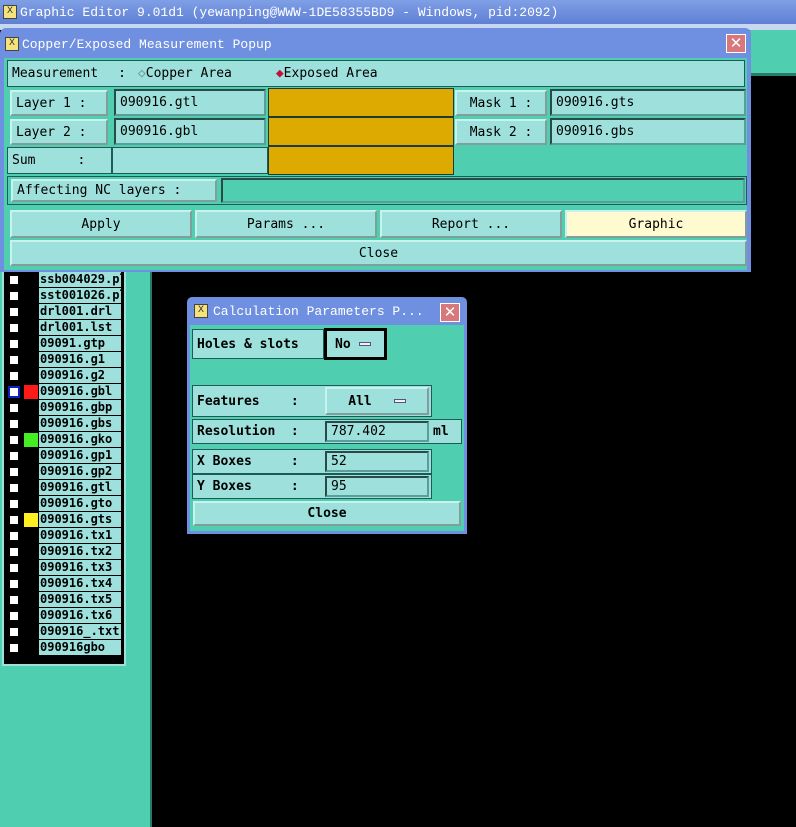 The image size is (796, 827). Describe the element at coordinates (80, 583) in the screenshot. I see `layer-name: 090916.tx4` at that location.